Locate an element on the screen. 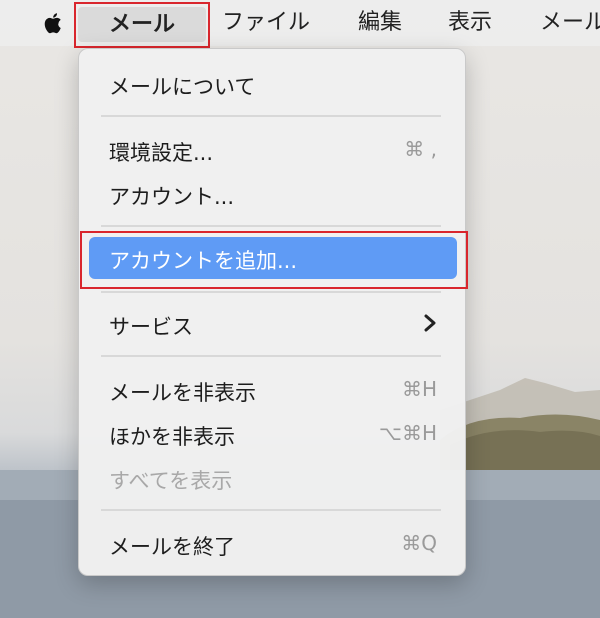 This screenshot has height=618, width=600. menu-item-hide-mail: メールを非表示 ⌘H is located at coordinates (273, 390).